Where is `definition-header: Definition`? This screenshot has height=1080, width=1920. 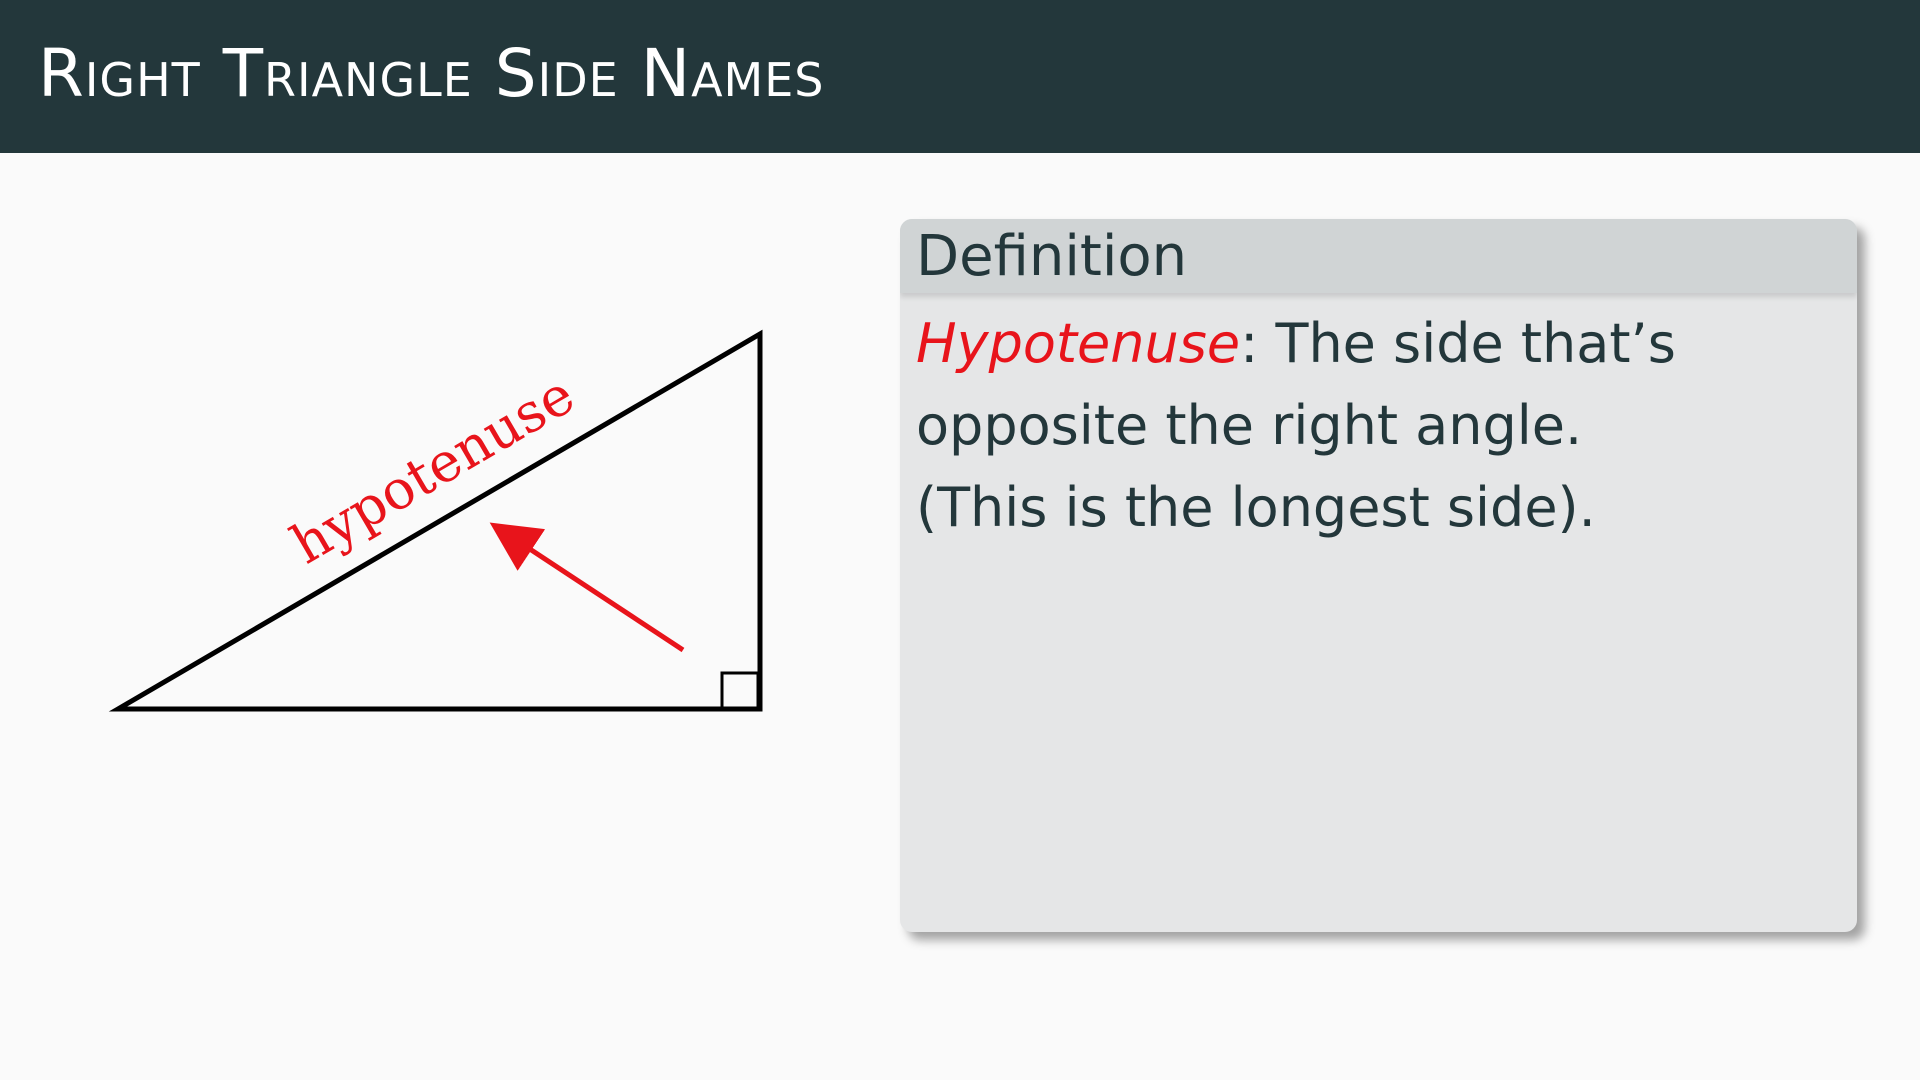 definition-header: Definition is located at coordinates (1378, 256).